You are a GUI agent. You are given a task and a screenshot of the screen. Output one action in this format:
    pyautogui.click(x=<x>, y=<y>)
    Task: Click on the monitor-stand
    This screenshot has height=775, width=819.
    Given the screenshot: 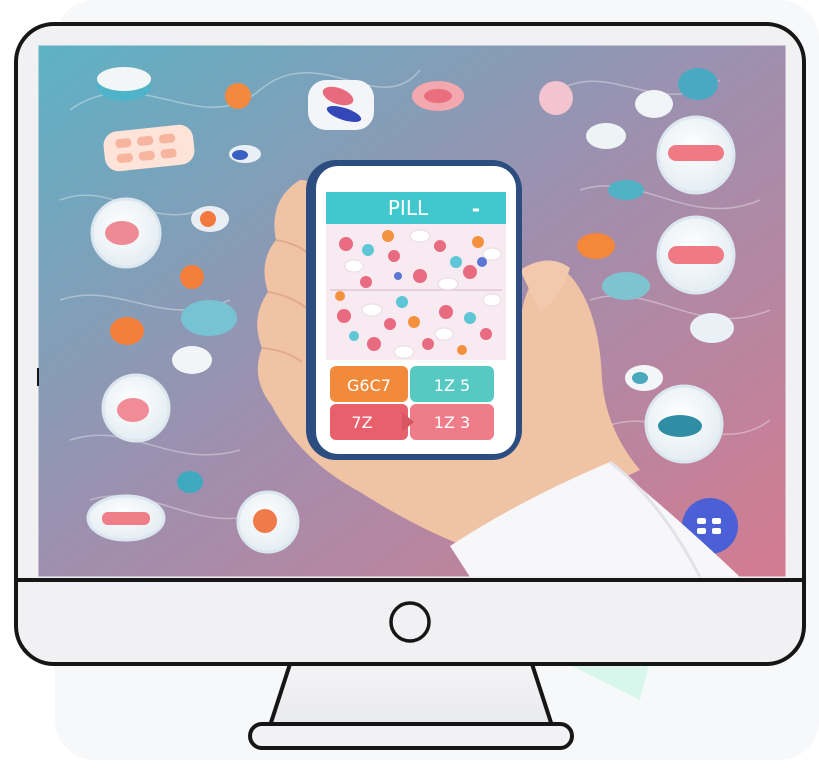 What is the action you would take?
    pyautogui.click(x=411, y=706)
    